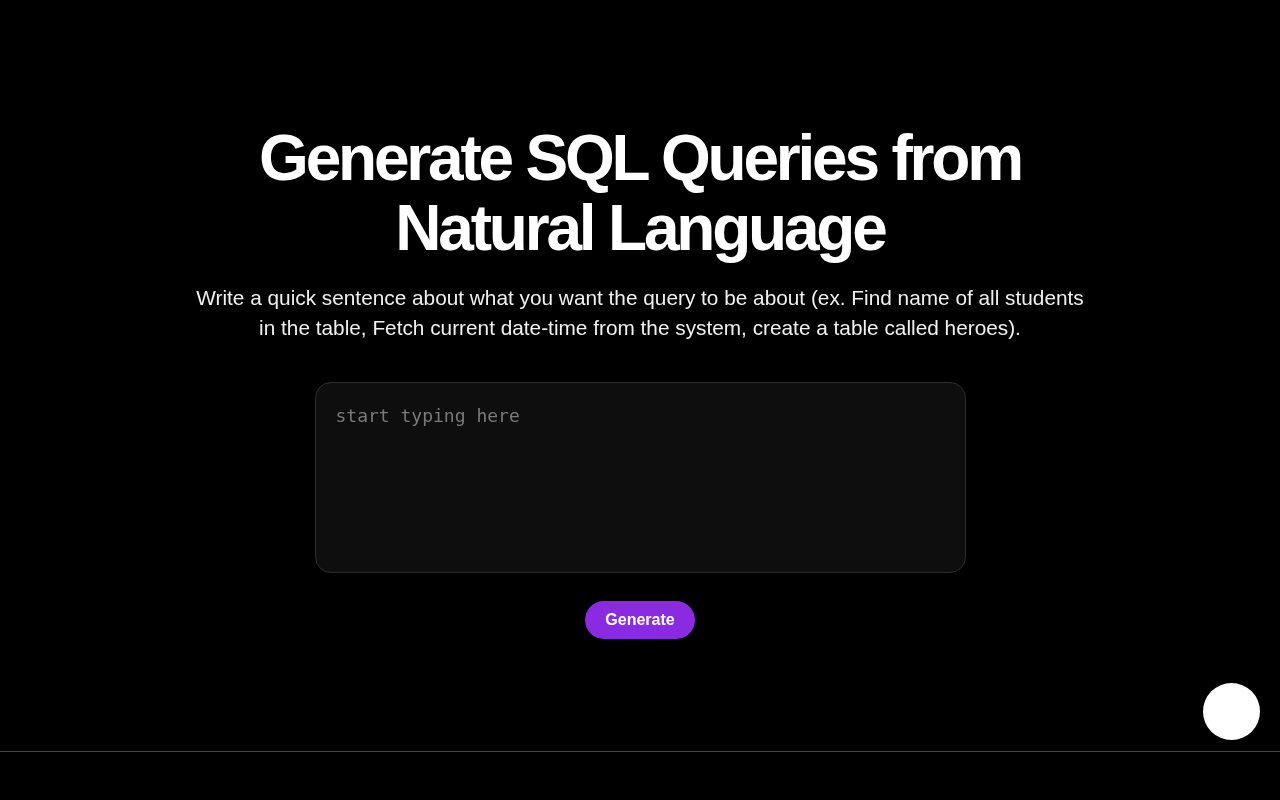  What do you see at coordinates (640, 313) in the screenshot?
I see `description-text: Write a quick sentence about what you want the query to be about (ex. Find name of all students in the table, Fetch current date-time from the system, create a table called heroes).` at bounding box center [640, 313].